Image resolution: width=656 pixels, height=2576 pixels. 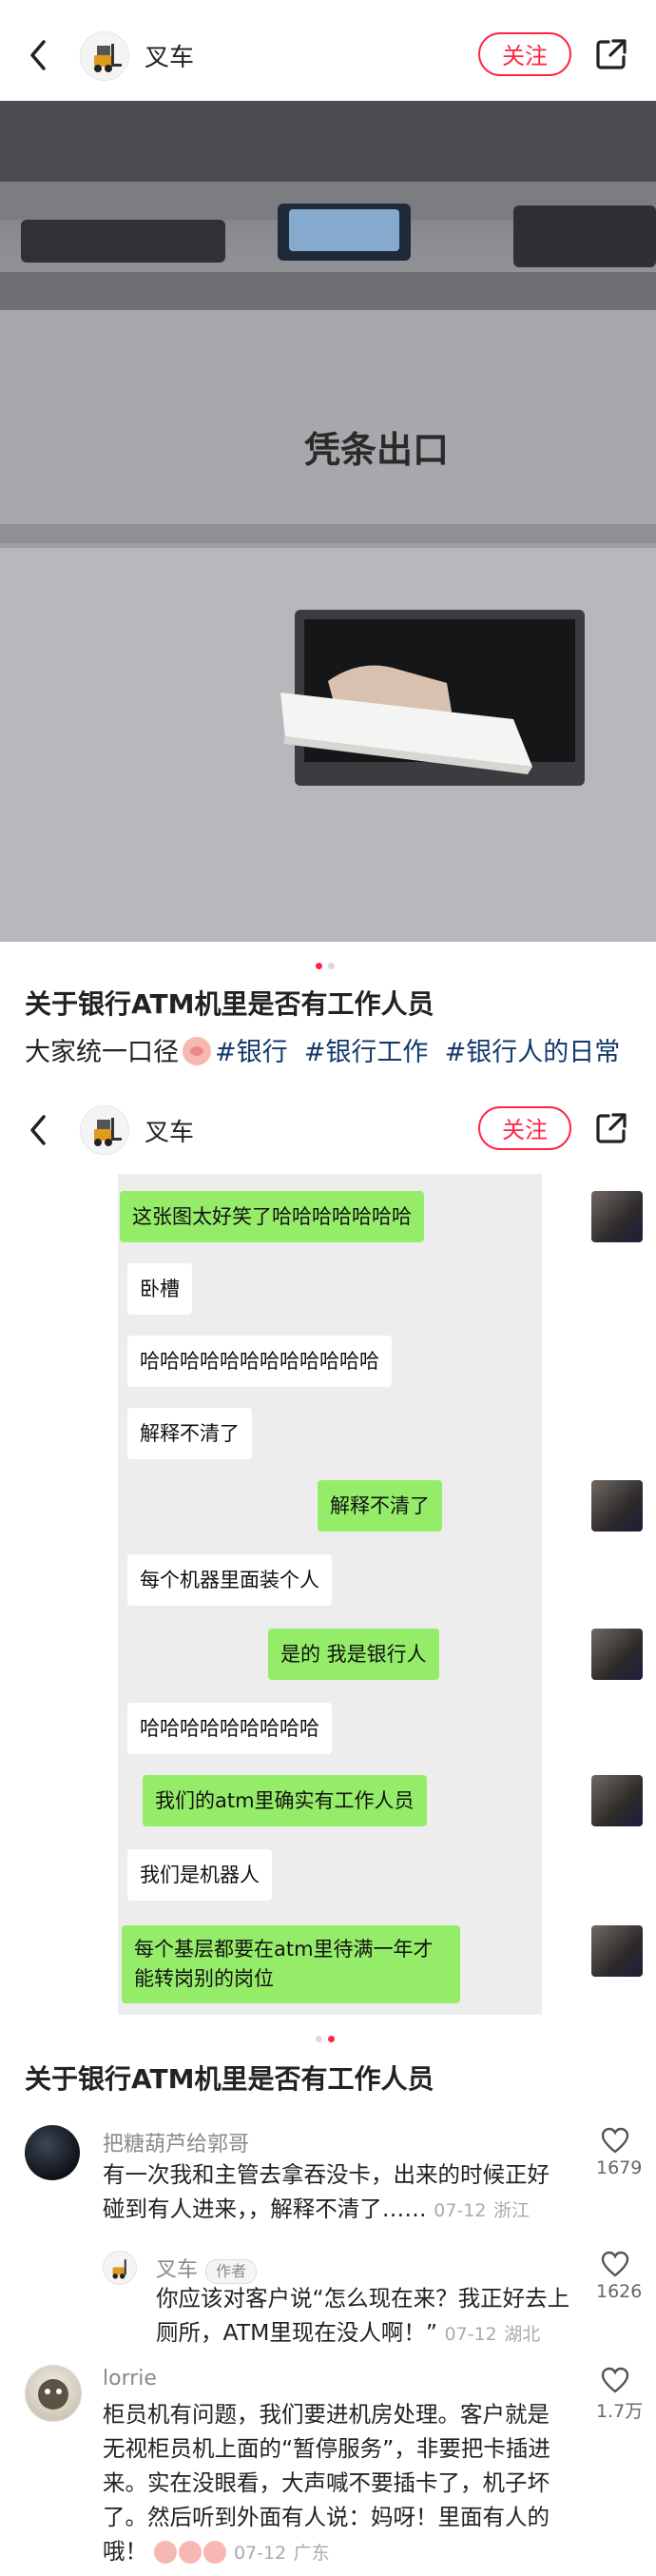 I want to click on comment-location: 浙江, so click(x=511, y=2211).